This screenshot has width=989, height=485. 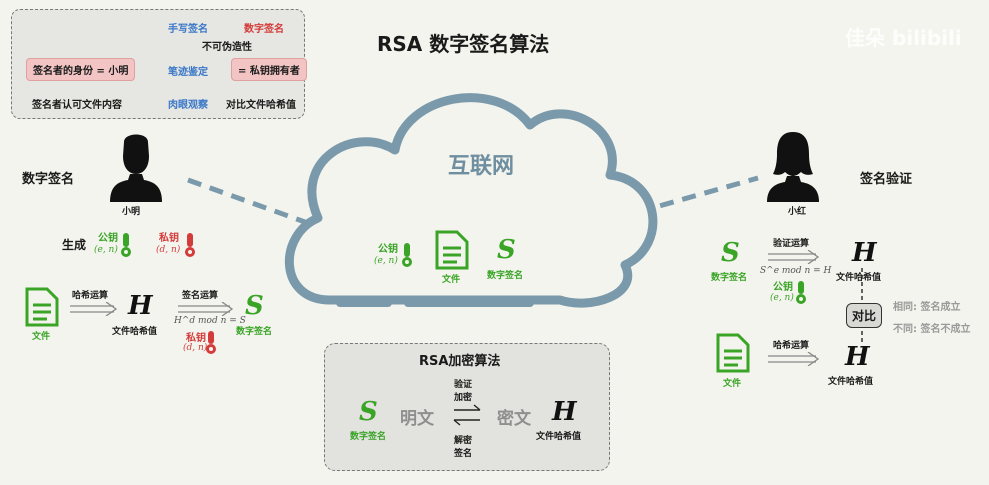 What do you see at coordinates (791, 244) in the screenshot?
I see `right-verify-op-label: 验证运算` at bounding box center [791, 244].